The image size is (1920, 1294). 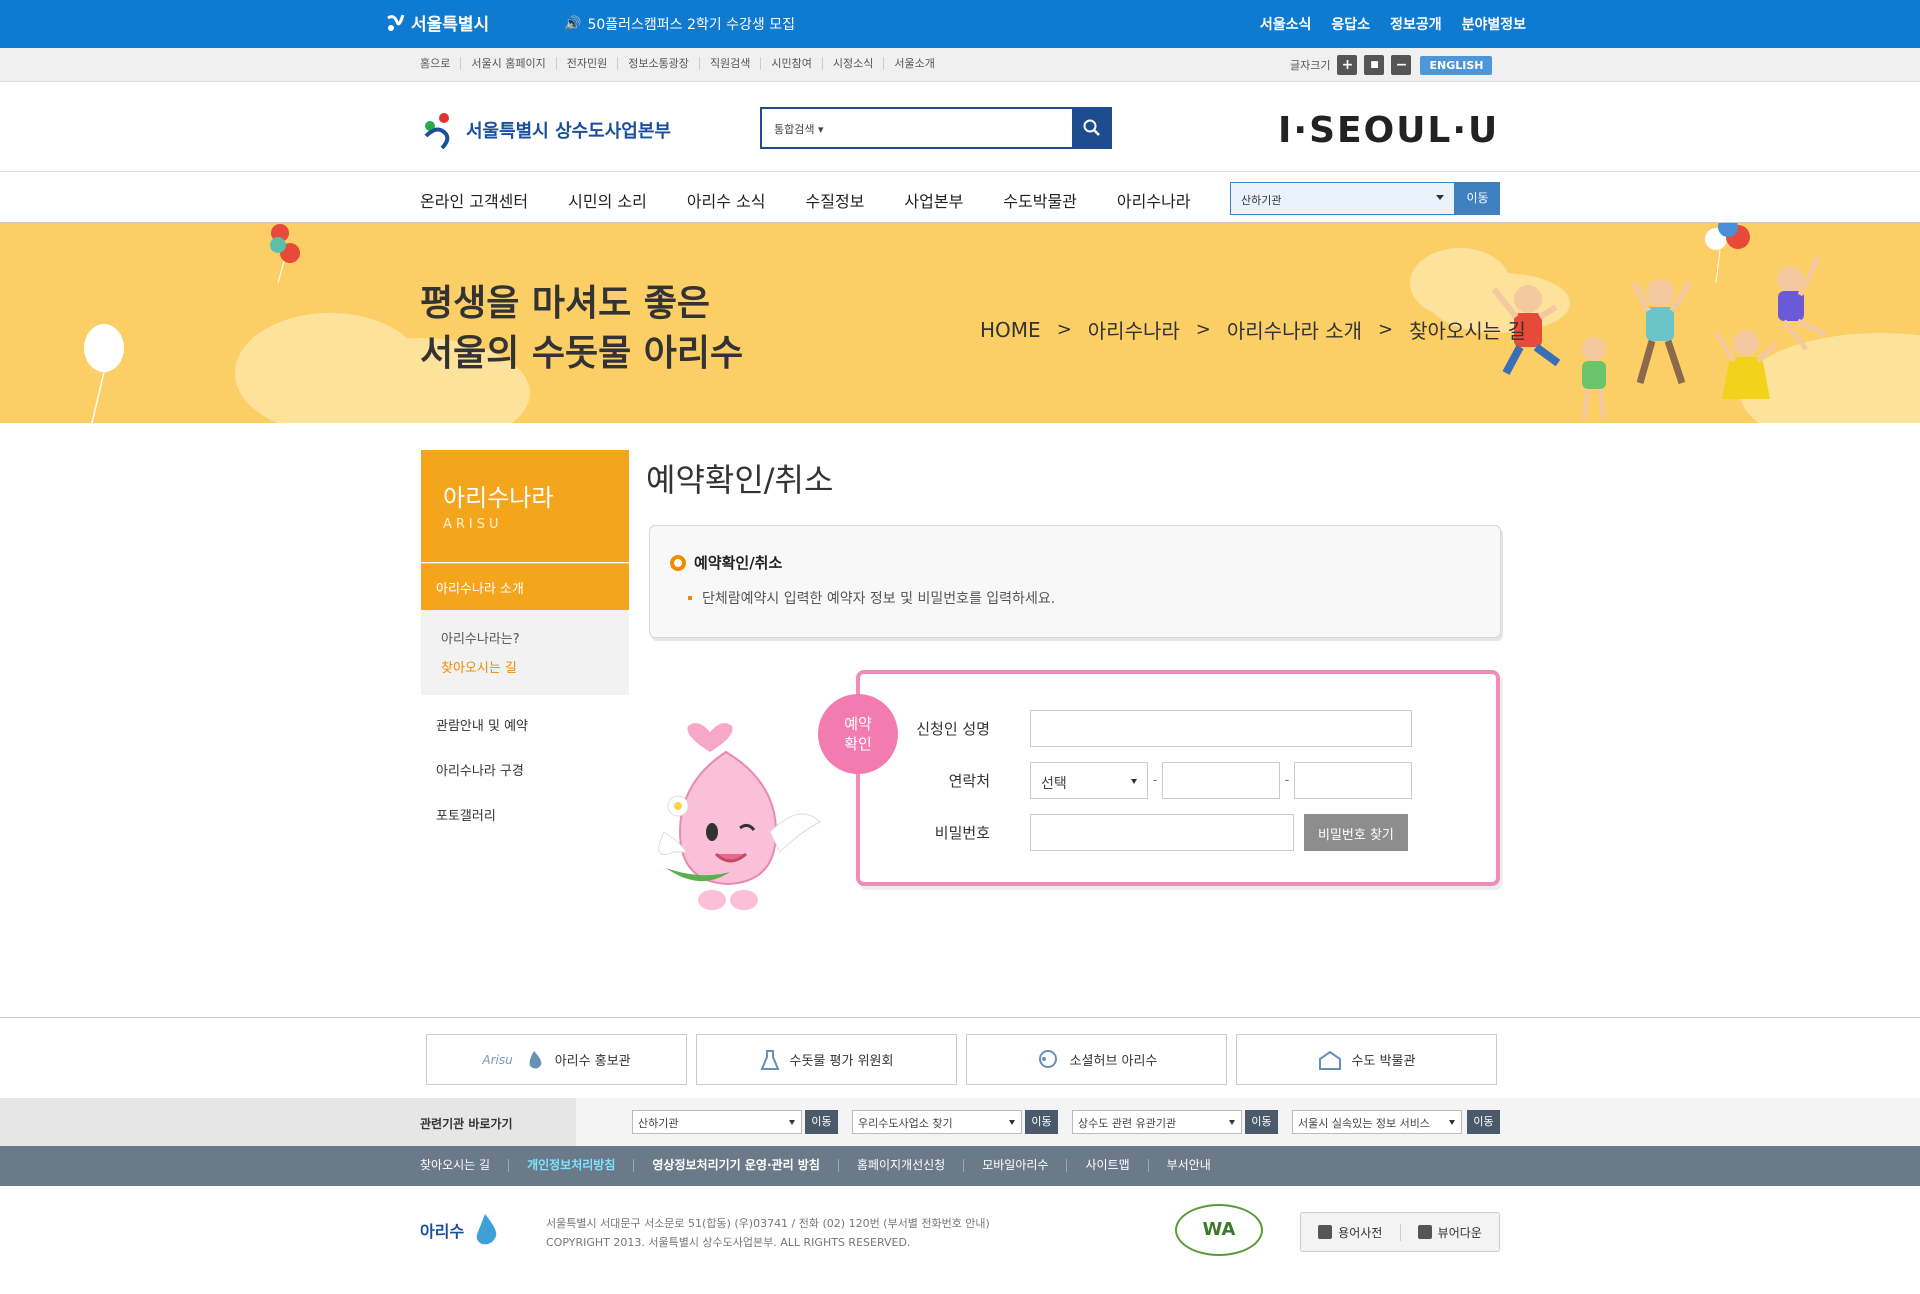 What do you see at coordinates (1494, 24) in the screenshot?
I see `top-link-field: 분야별정보` at bounding box center [1494, 24].